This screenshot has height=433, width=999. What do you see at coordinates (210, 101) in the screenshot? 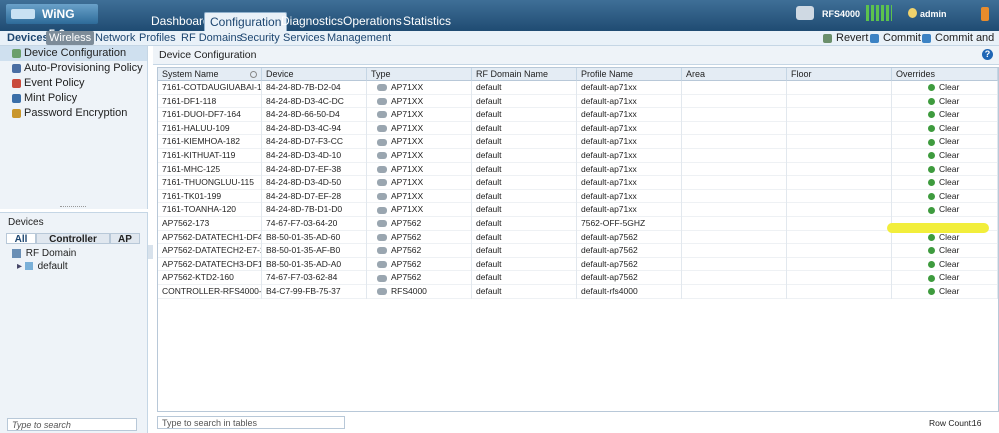
I see `table-cell-system-name: 7161-DF1-118` at bounding box center [210, 101].